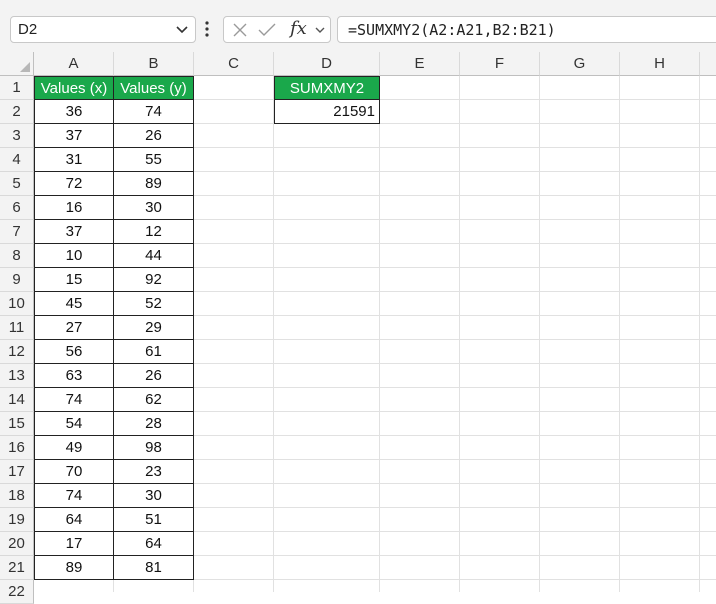 The height and width of the screenshot is (604, 716). Describe the element at coordinates (17, 256) in the screenshot. I see `row-header: 8` at that location.